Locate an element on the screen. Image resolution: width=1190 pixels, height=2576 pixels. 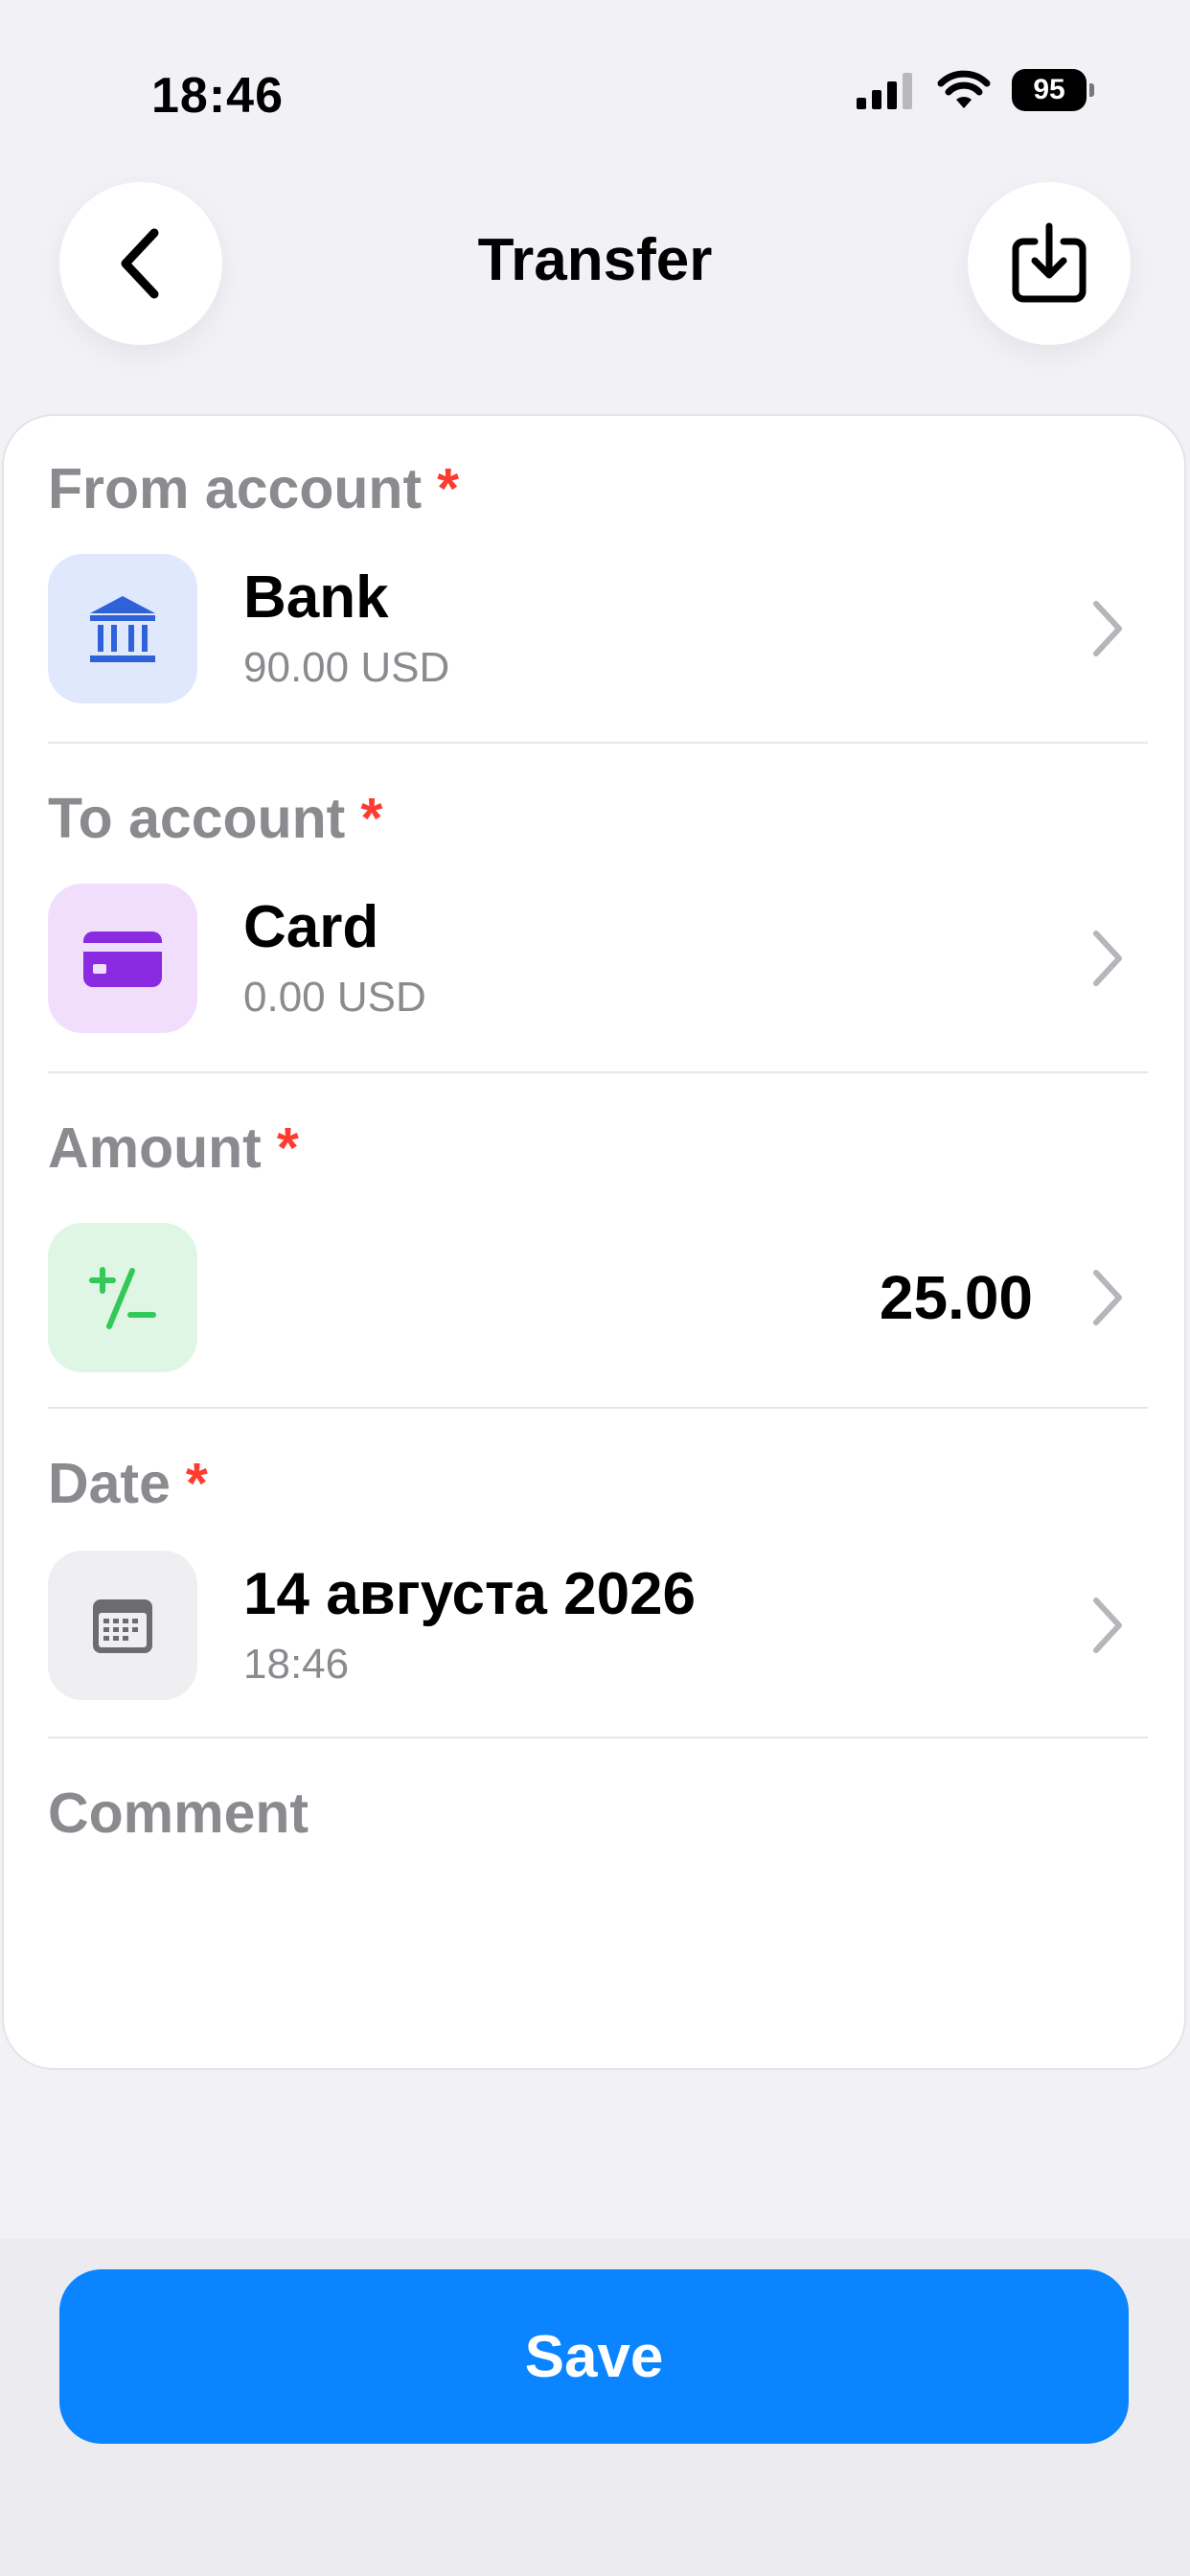
date-label: Date * is located at coordinates (128, 1483).